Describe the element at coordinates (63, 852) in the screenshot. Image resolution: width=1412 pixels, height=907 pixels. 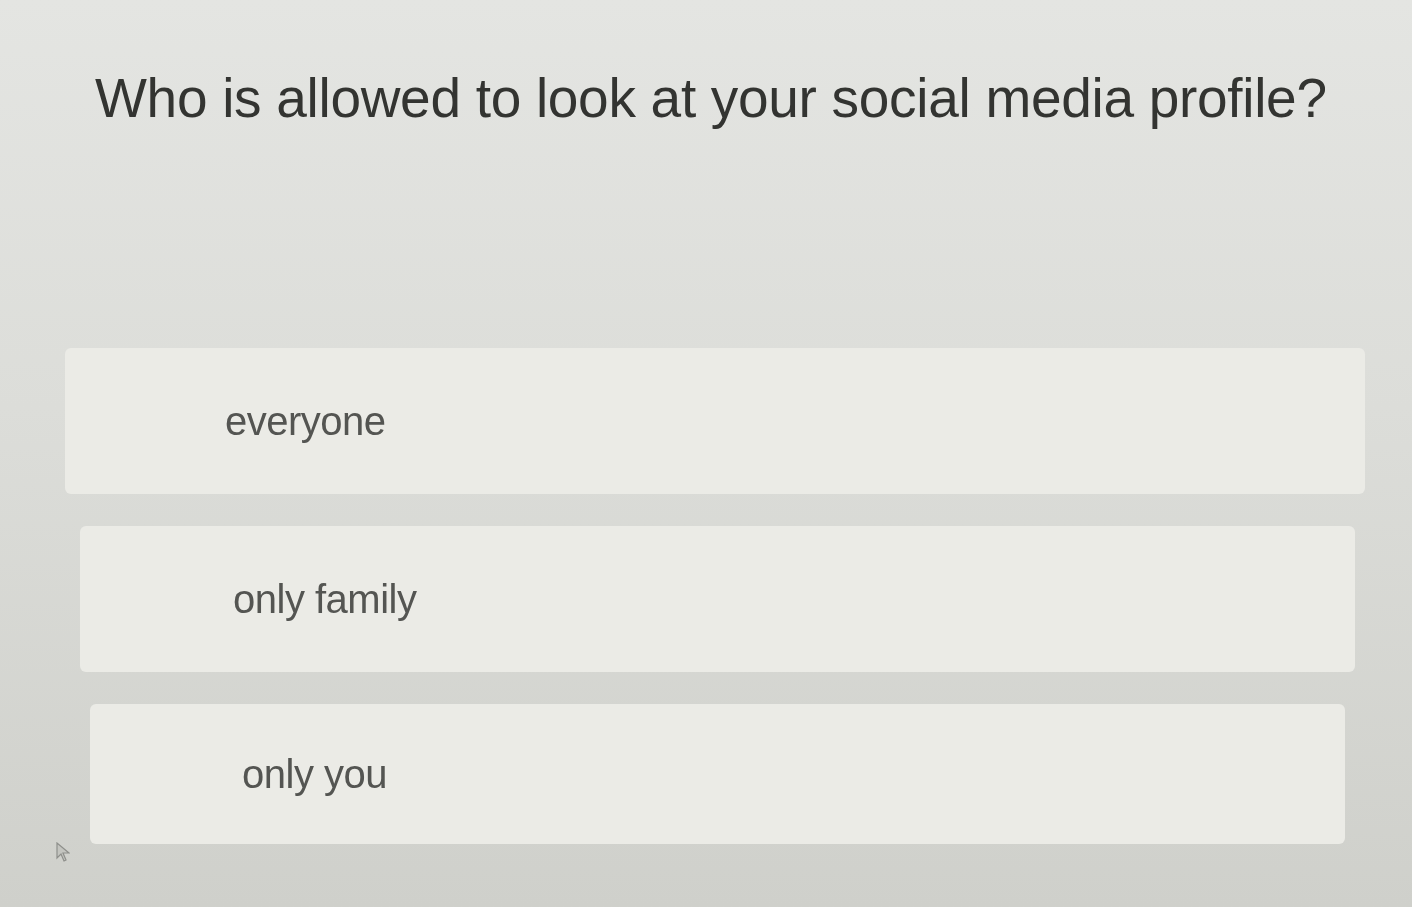
I see `cursor-icon` at that location.